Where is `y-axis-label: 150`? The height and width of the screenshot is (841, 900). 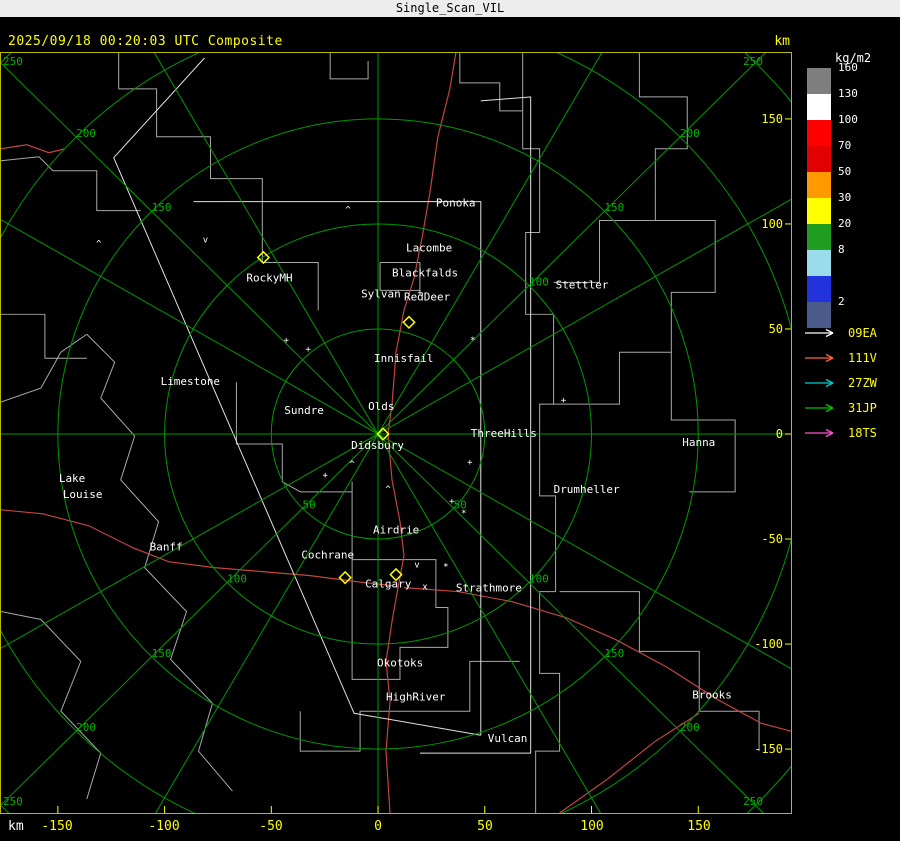
y-axis-label: 150 is located at coordinates (772, 119).